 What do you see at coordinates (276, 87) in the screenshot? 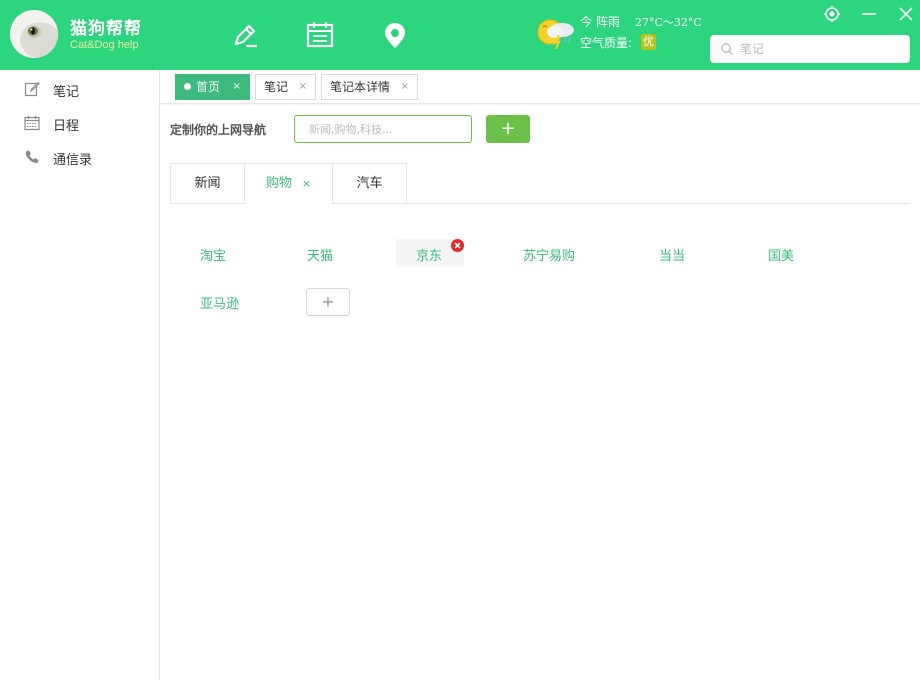
I see `tab-label: 笔记` at bounding box center [276, 87].